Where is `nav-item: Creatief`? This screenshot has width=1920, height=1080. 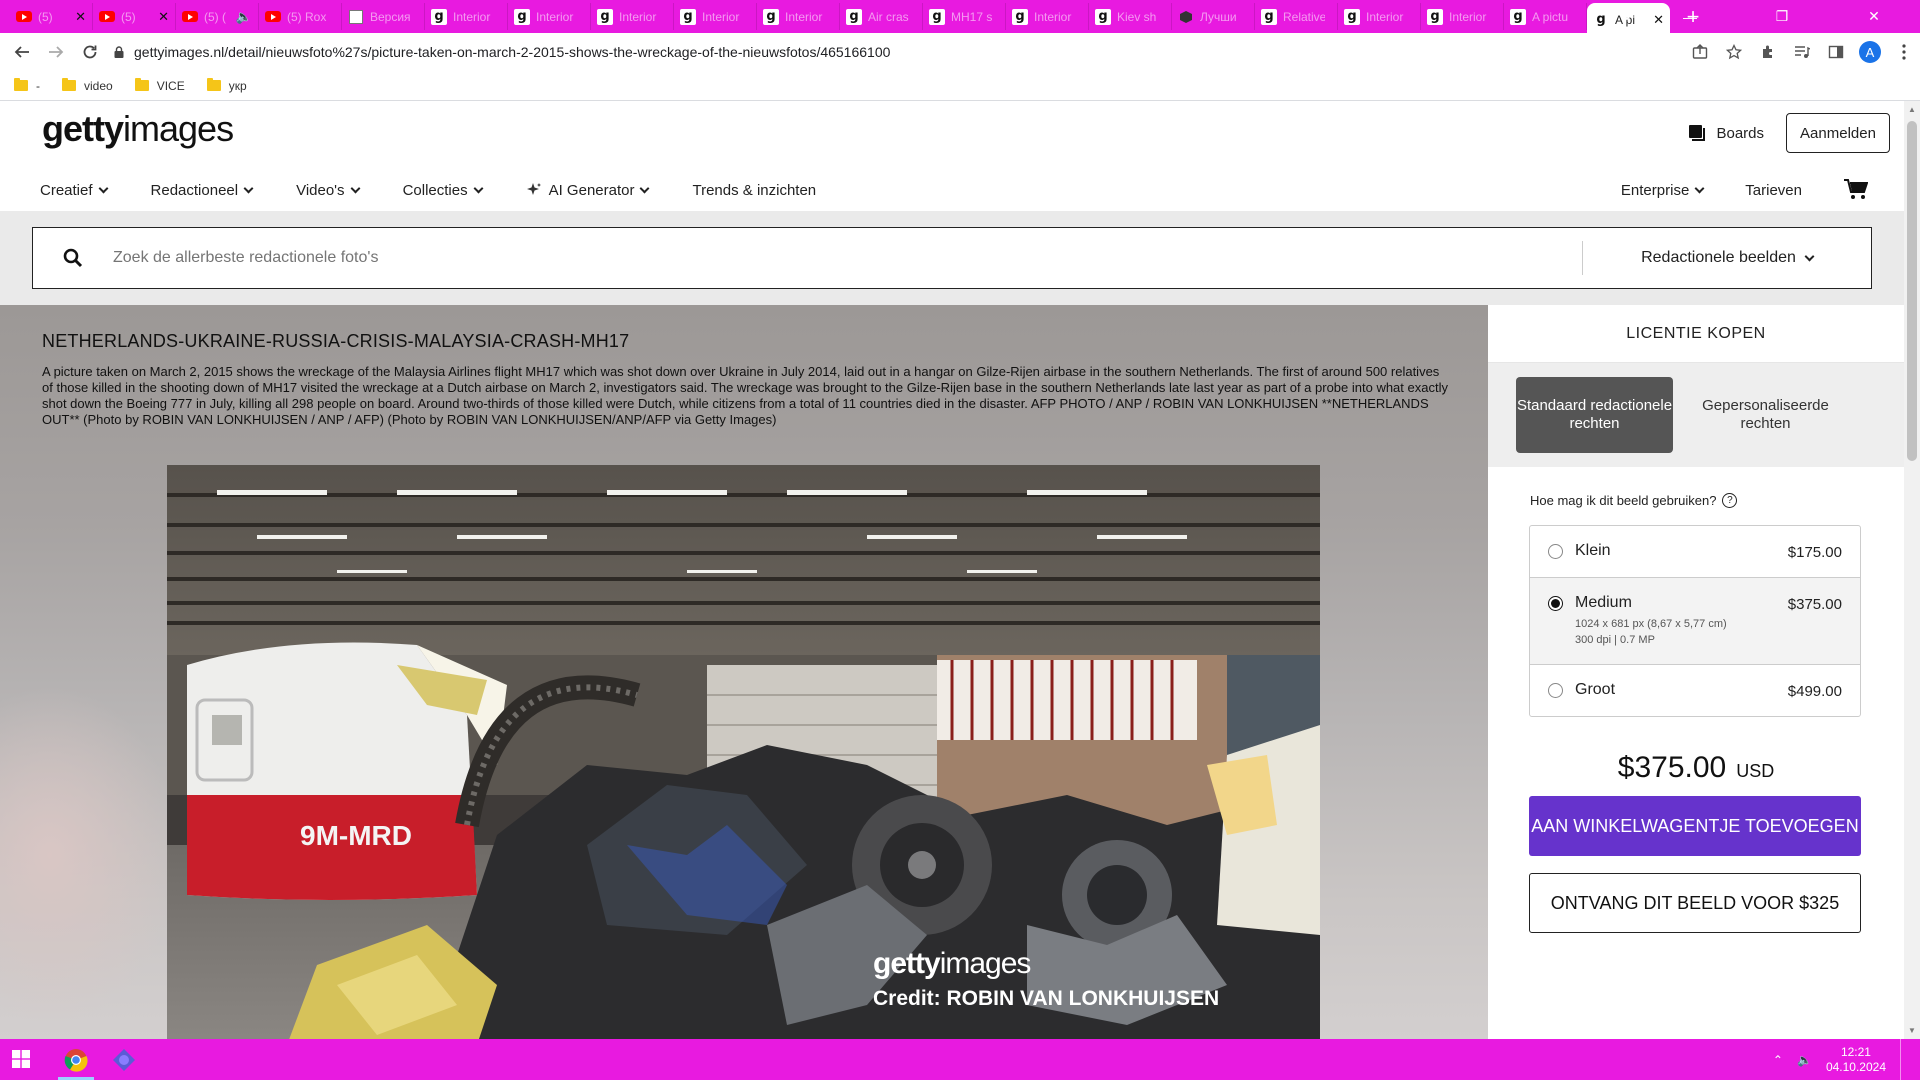
nav-item: Creatief is located at coordinates (74, 190).